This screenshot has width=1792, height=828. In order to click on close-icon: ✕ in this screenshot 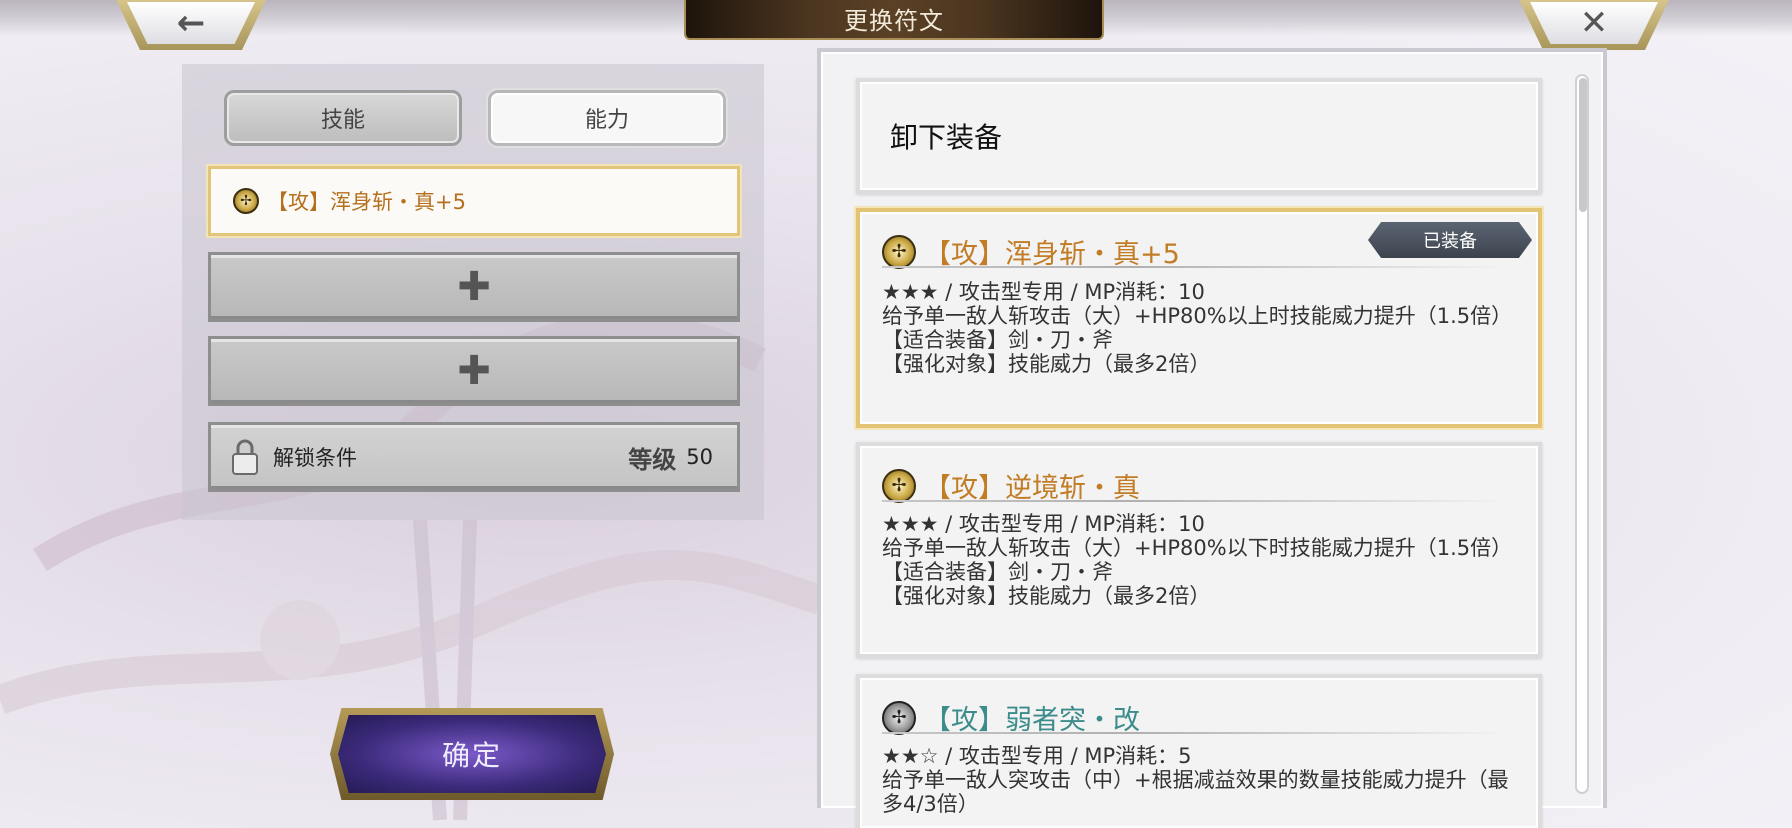, I will do `click(1594, 23)`.